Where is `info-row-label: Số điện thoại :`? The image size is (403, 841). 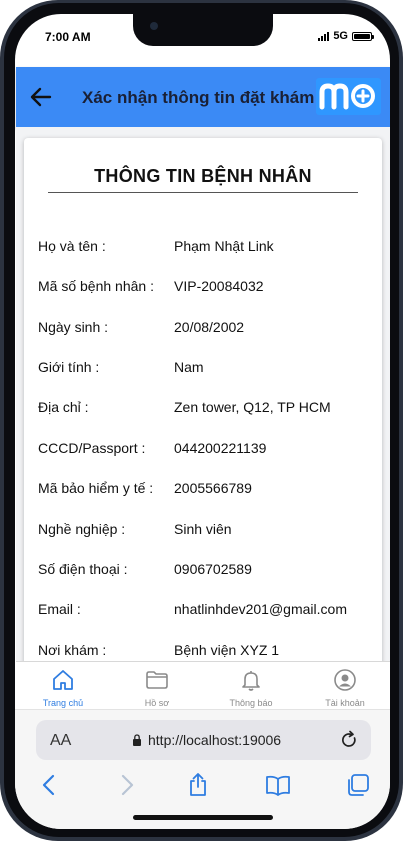
info-row-label: Số điện thoại : is located at coordinates (83, 569).